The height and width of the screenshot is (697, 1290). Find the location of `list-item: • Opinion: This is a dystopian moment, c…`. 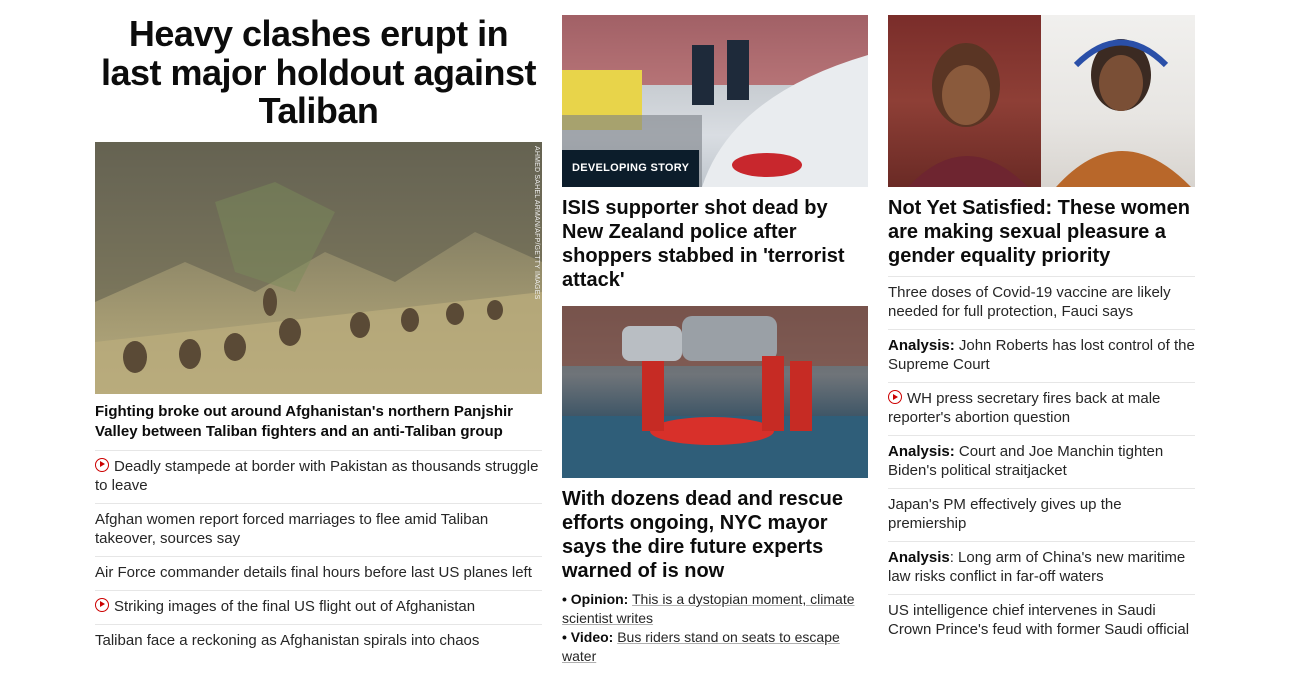

list-item: • Opinion: This is a dystopian moment, c… is located at coordinates (715, 609).